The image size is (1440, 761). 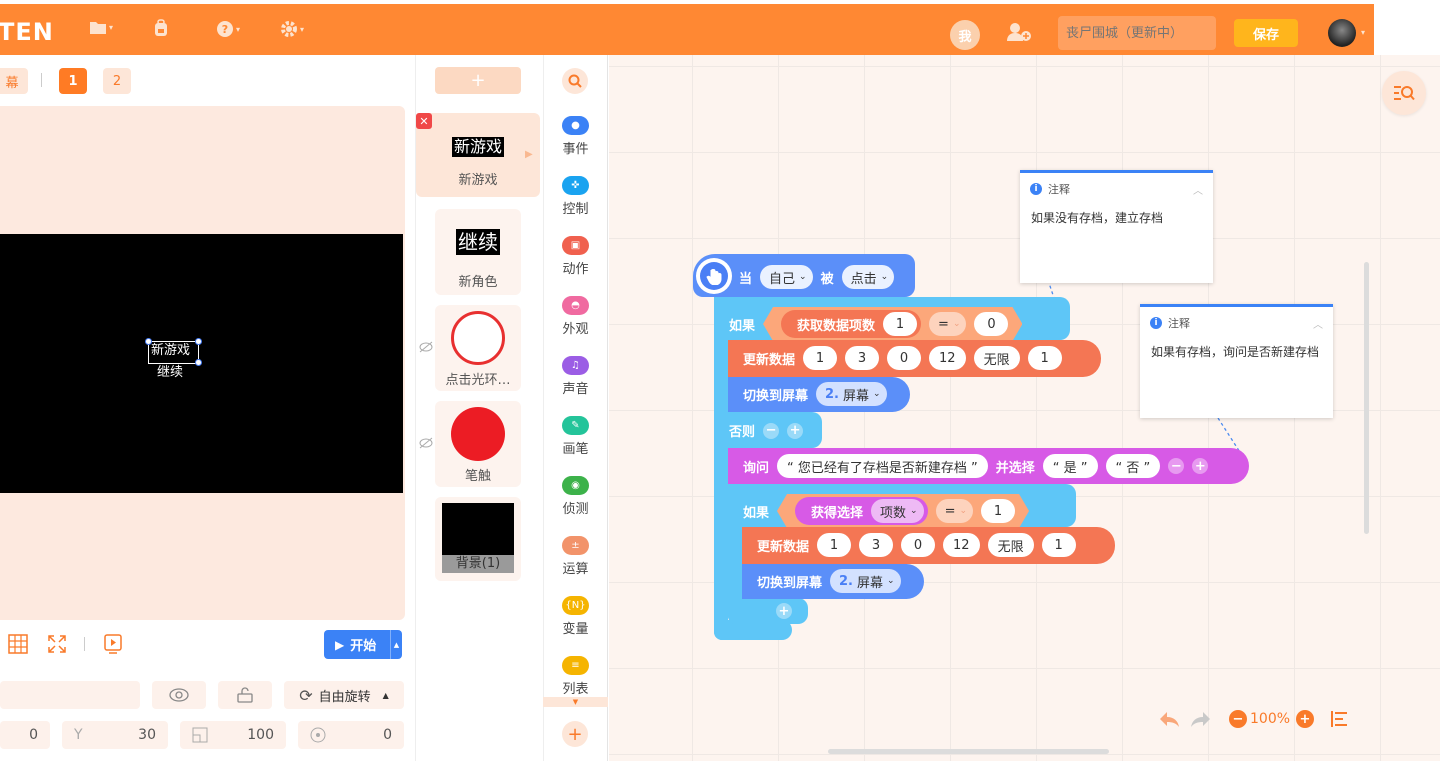 I want to click on get-choice-block: 获得选择 项数 ⌄, so click(x=861, y=511).